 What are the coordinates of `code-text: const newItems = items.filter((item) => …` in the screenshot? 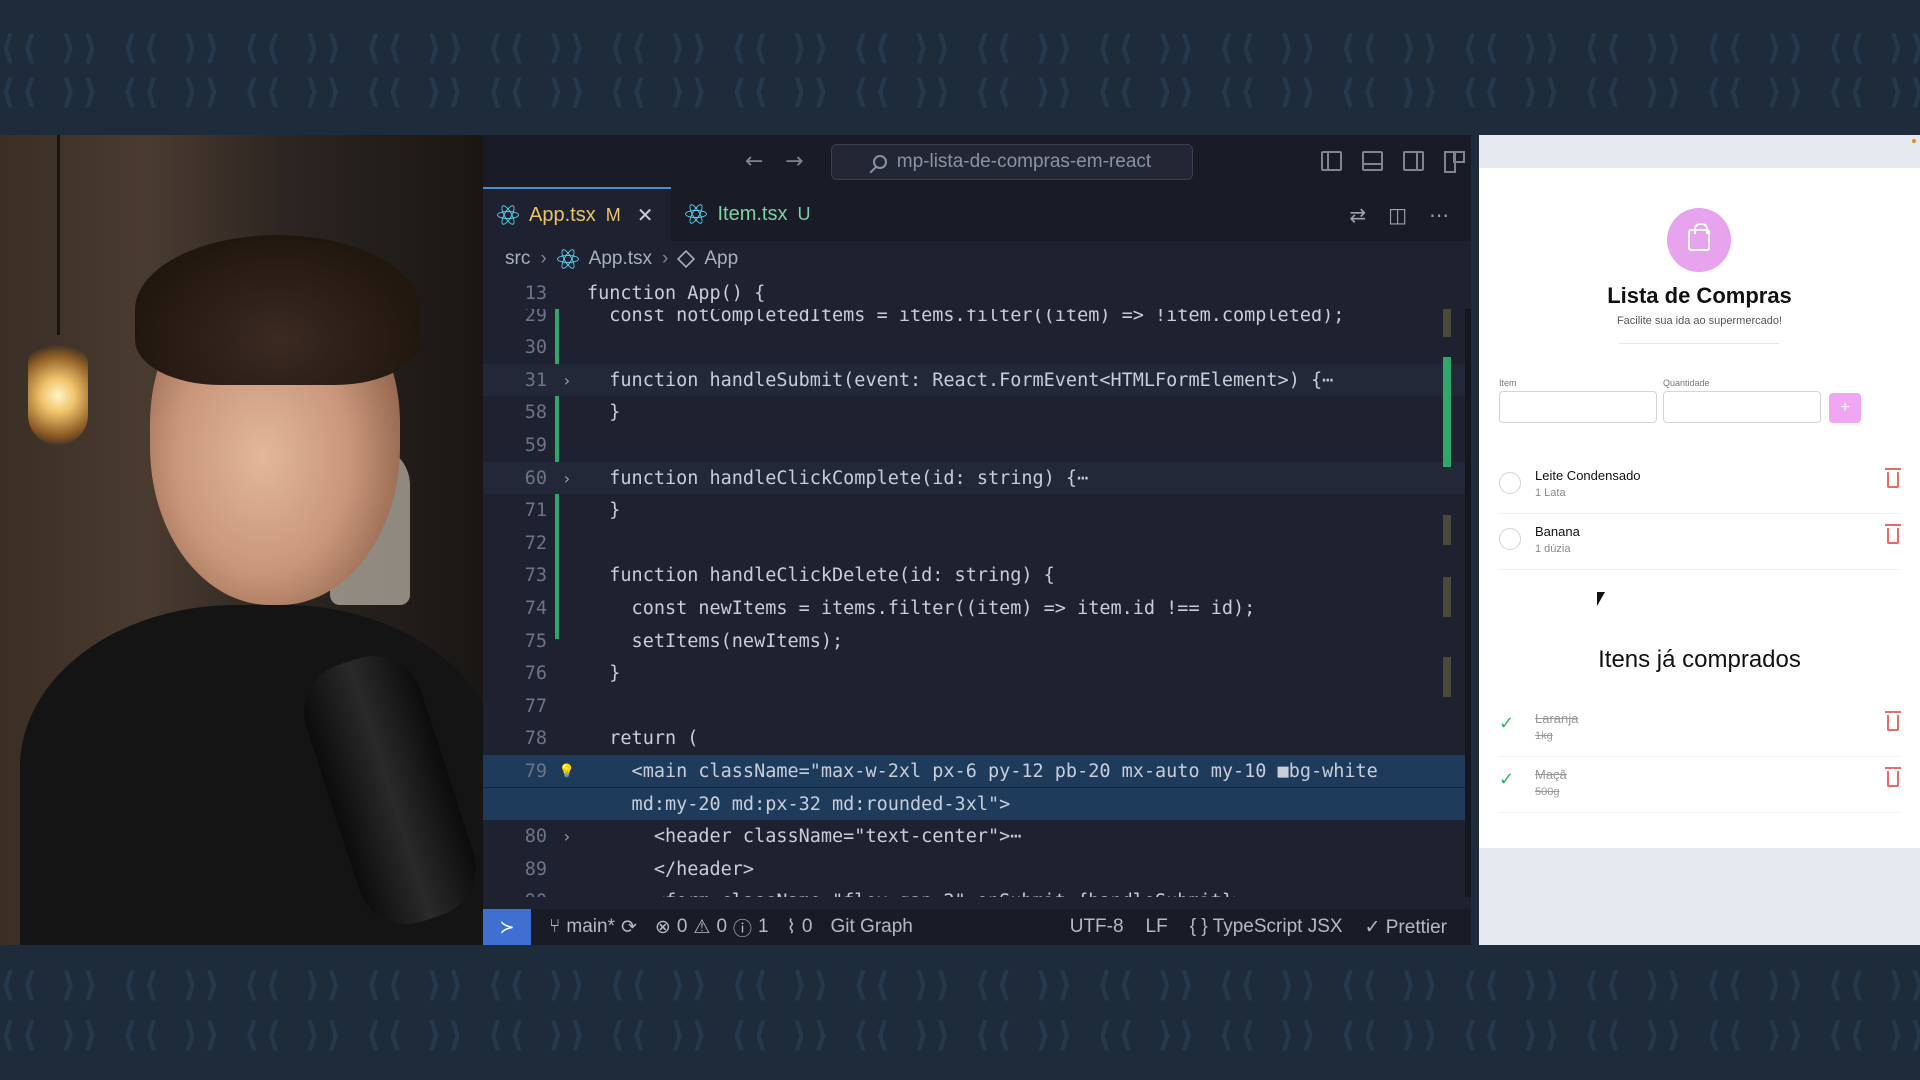 It's located at (921, 608).